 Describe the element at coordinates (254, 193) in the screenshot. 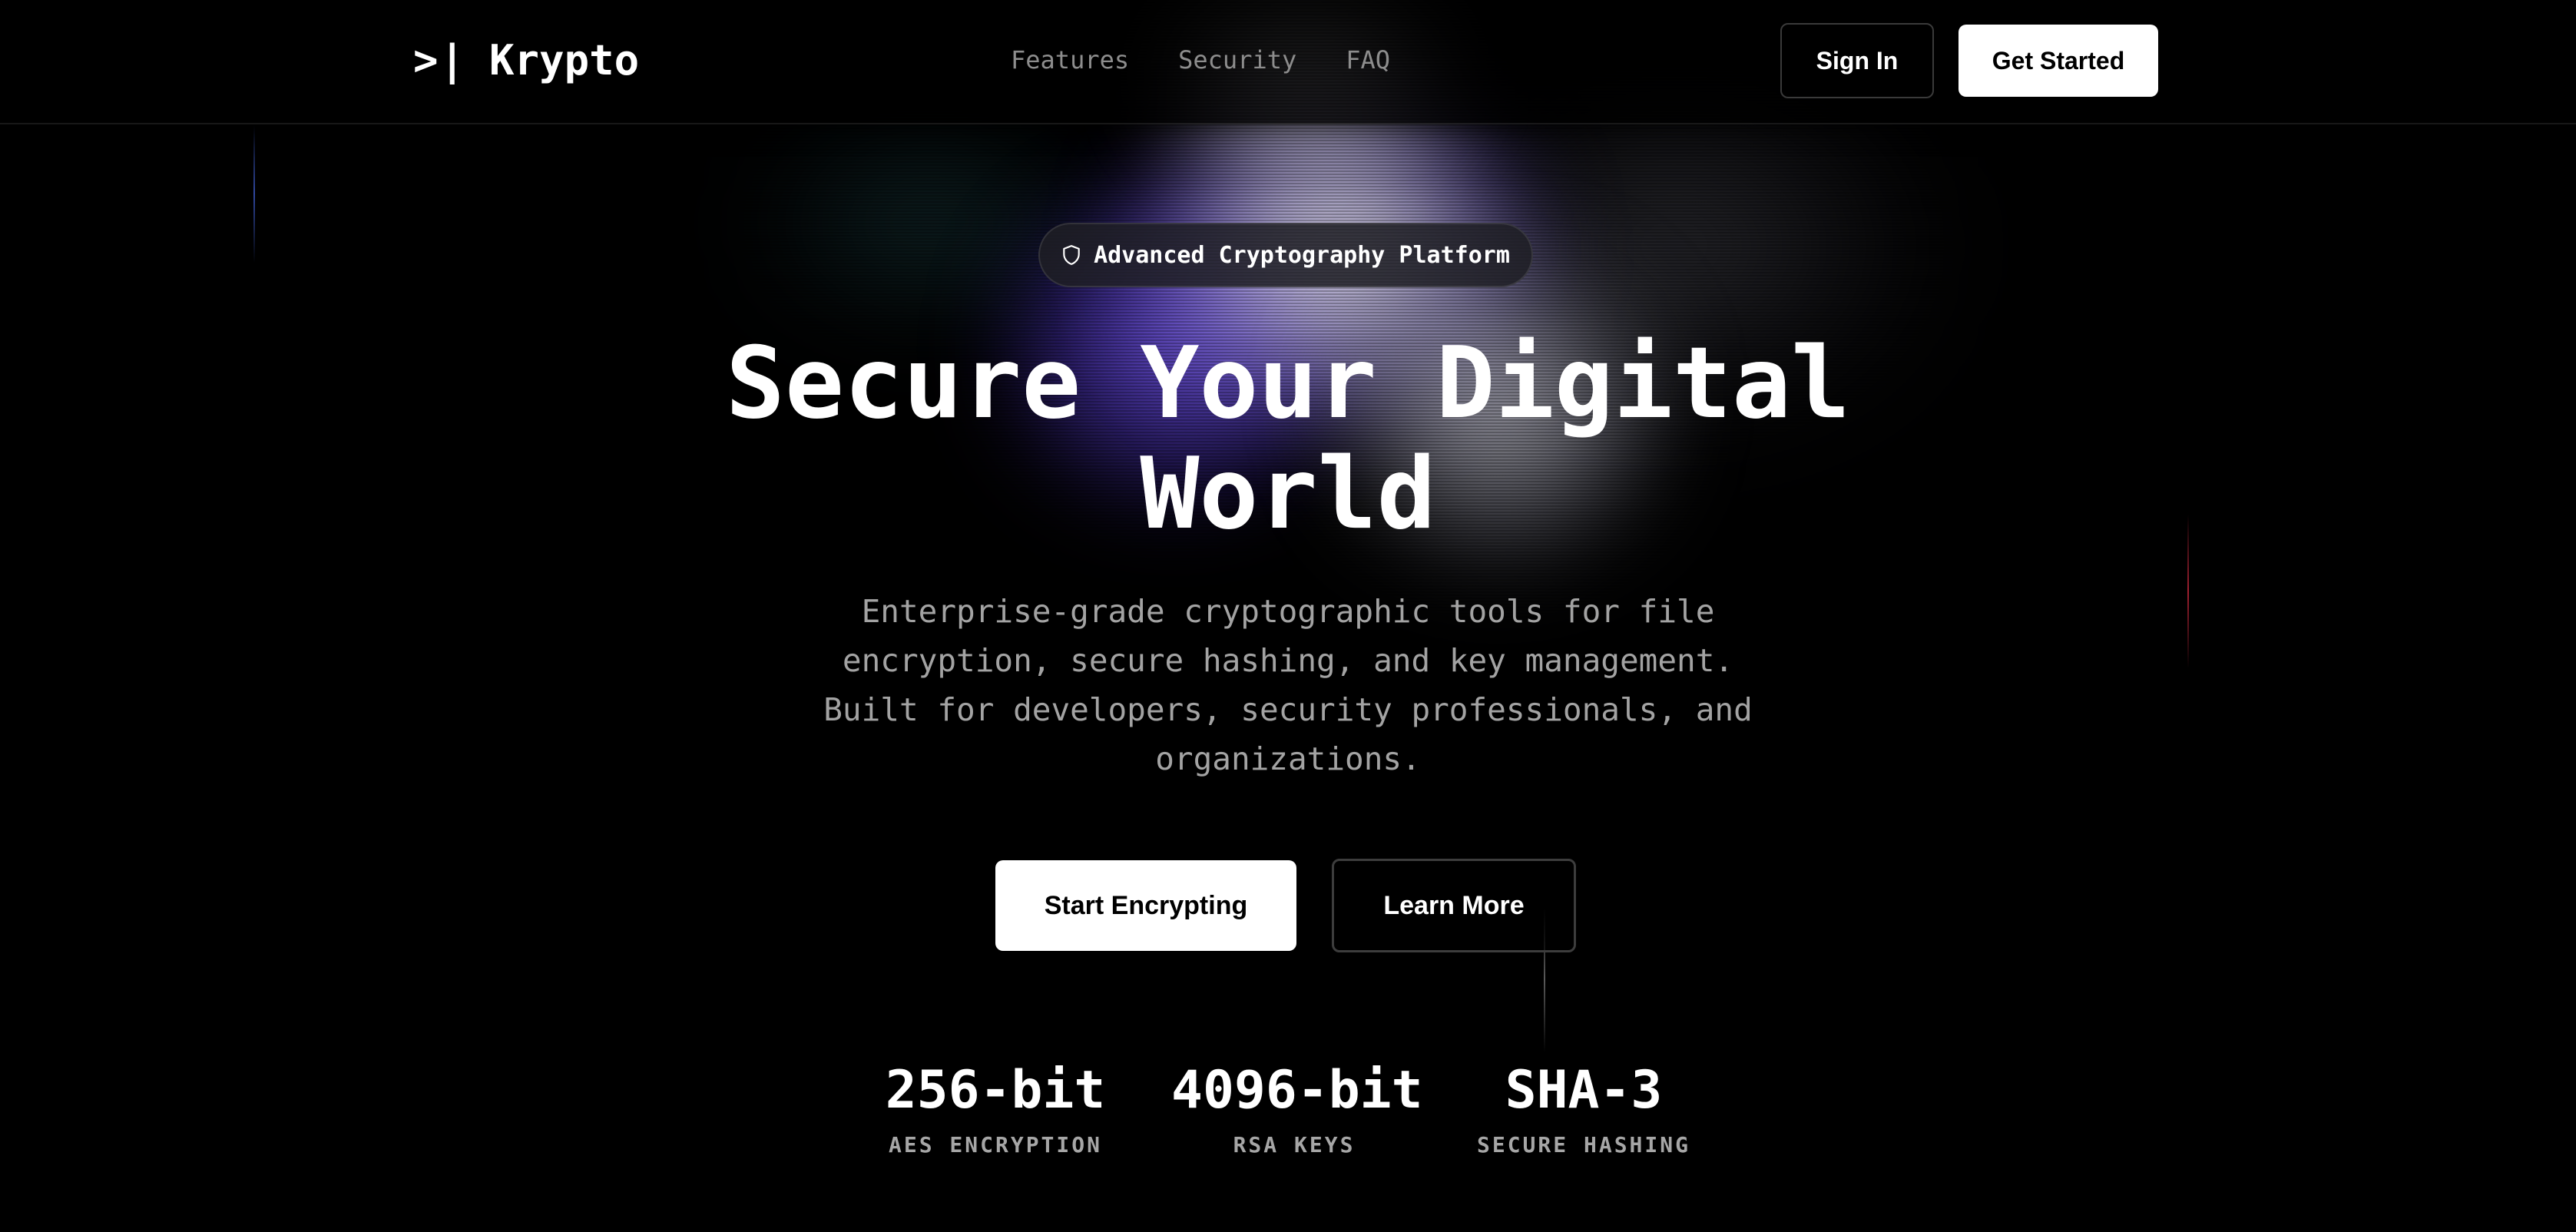

I see `decorative-line` at that location.